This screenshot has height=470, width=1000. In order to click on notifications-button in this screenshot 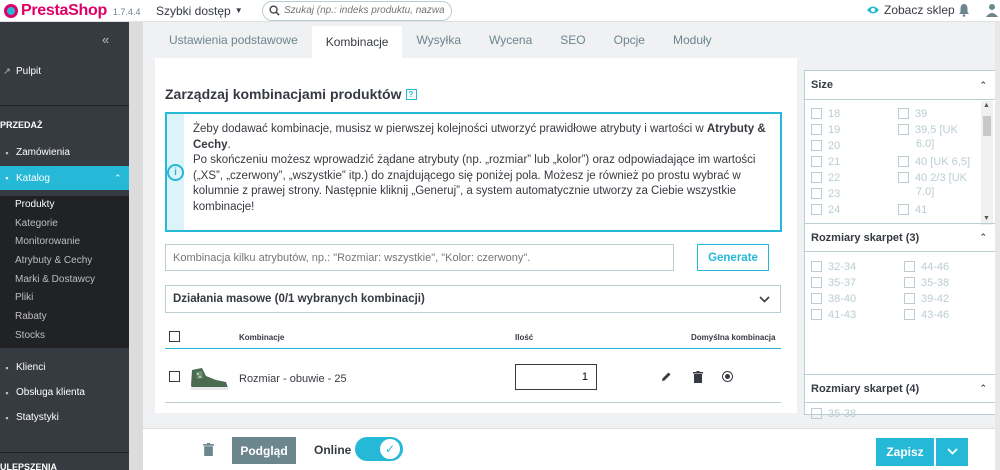, I will do `click(964, 11)`.